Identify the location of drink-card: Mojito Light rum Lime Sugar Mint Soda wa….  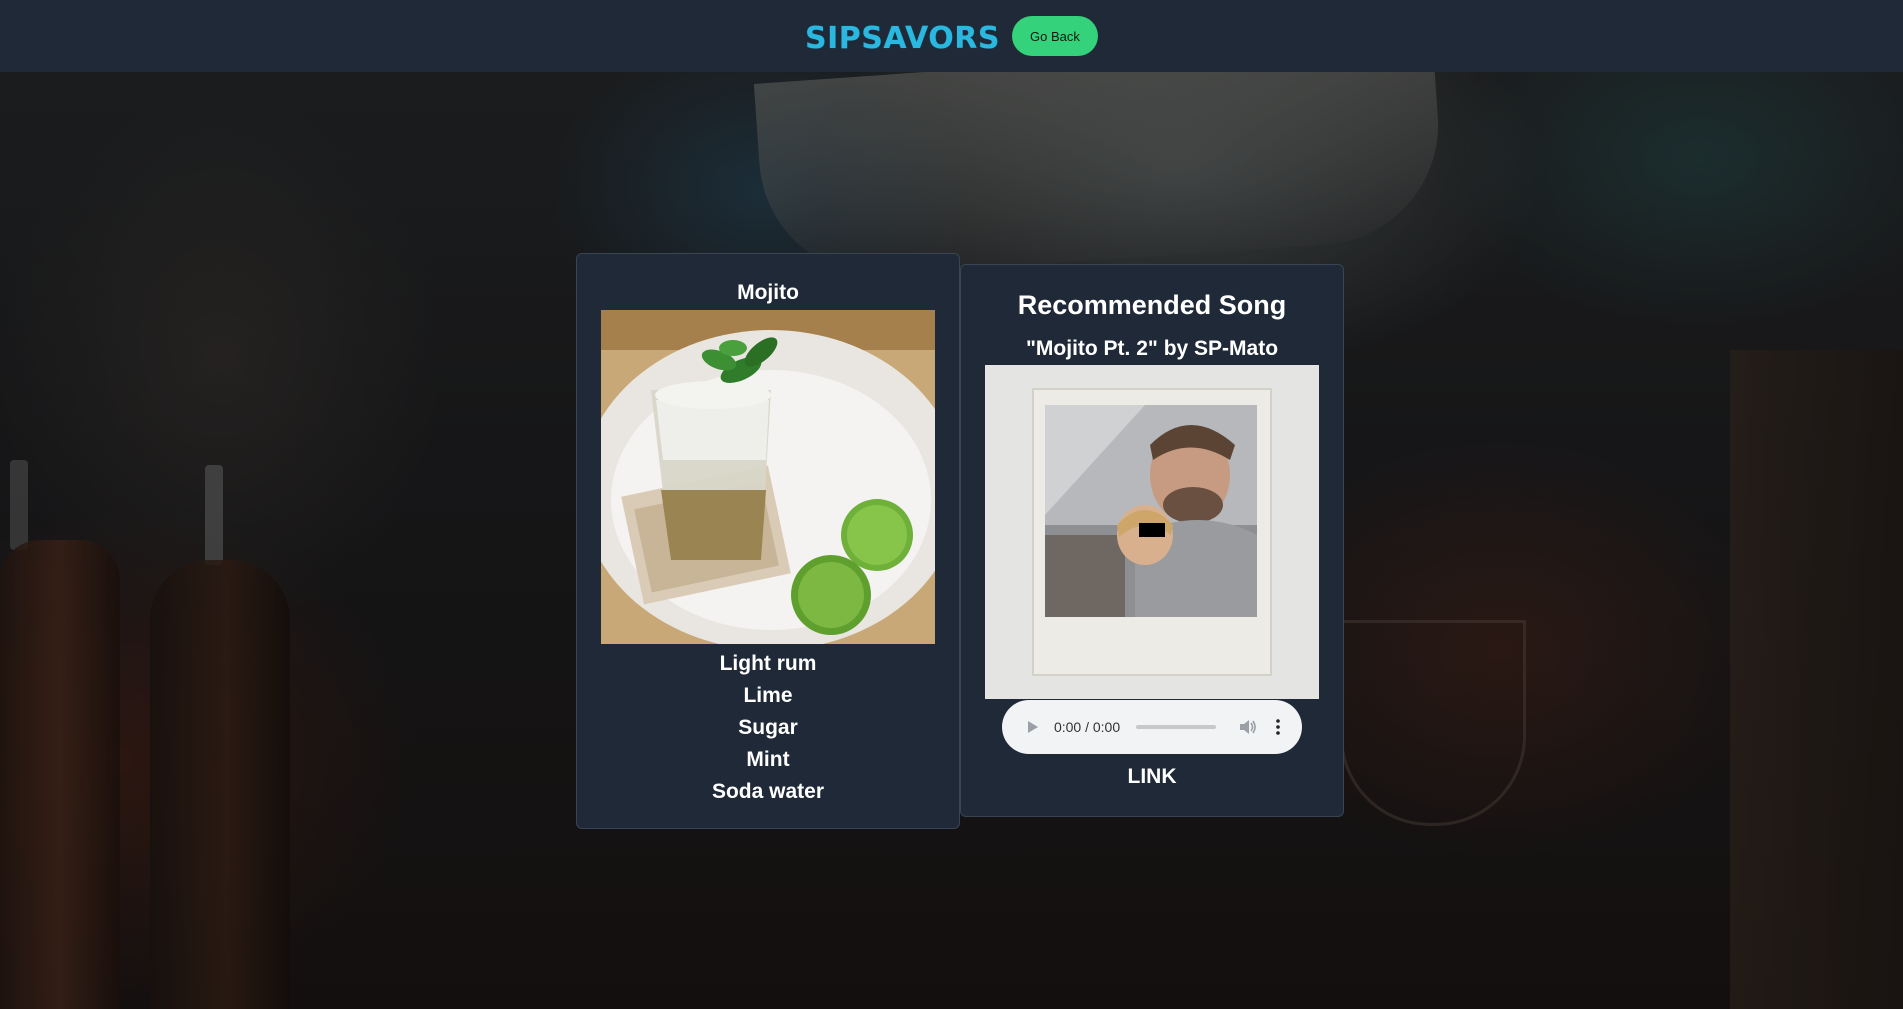
(768, 541).